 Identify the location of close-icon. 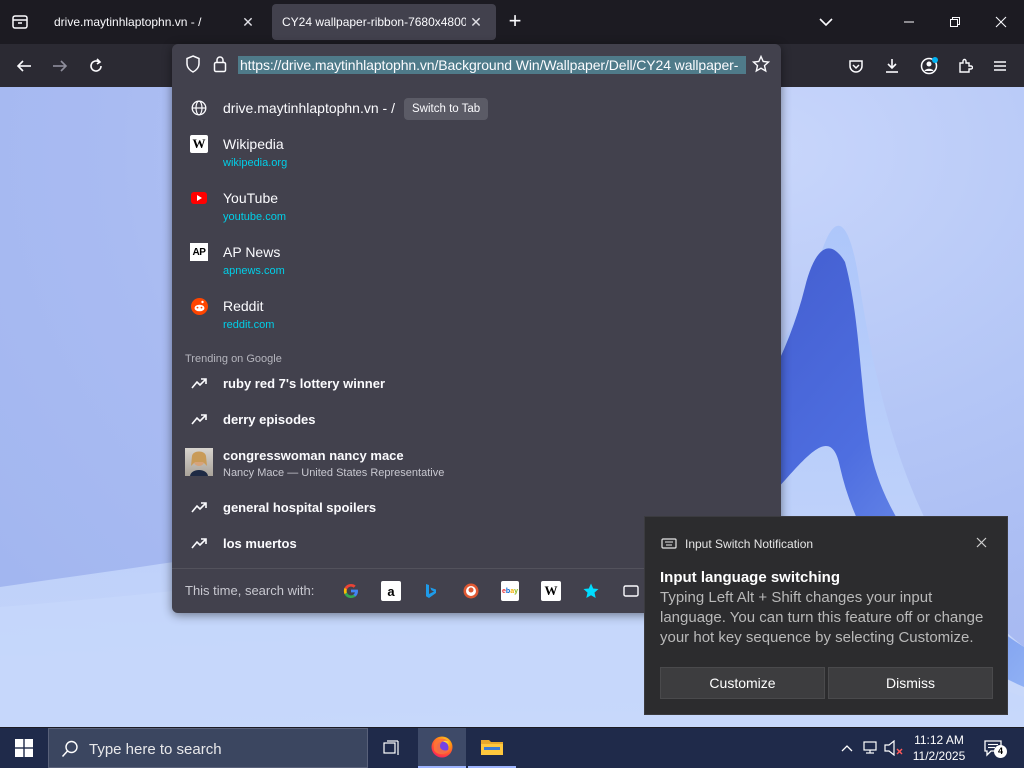
(1001, 22).